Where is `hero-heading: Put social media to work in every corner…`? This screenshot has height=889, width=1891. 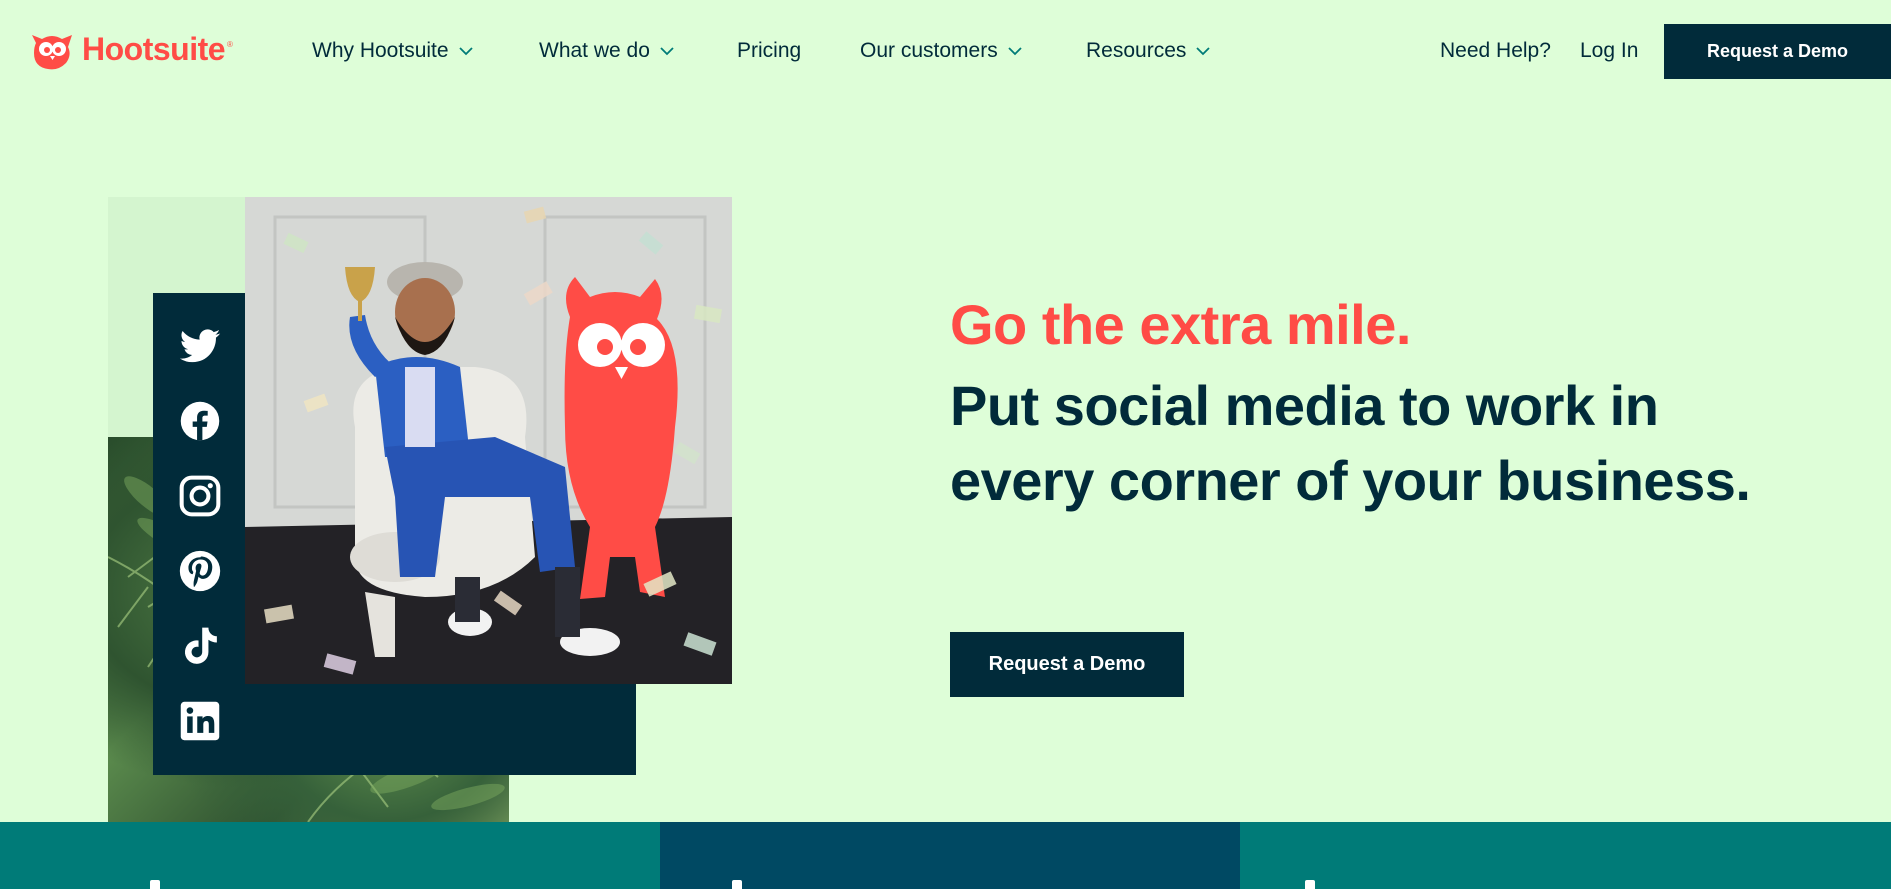
hero-heading: Put social media to work in every corner… is located at coordinates (1350, 443).